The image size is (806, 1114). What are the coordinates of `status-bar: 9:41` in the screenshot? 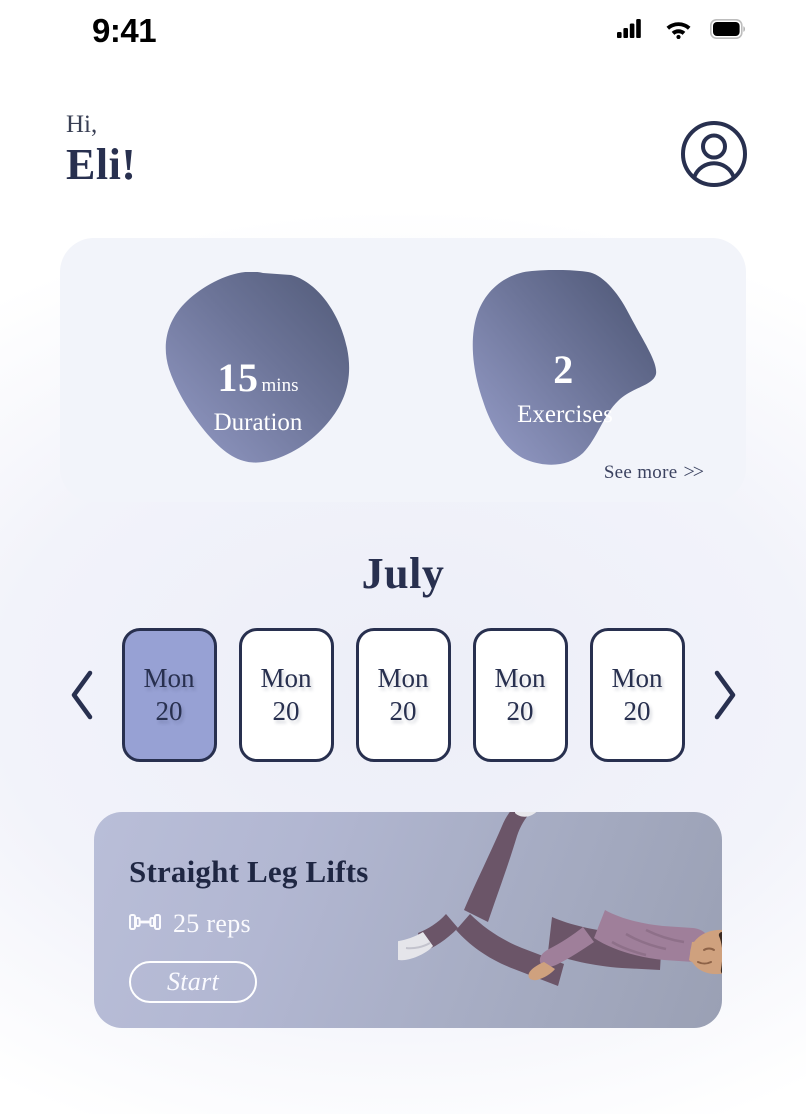 It's located at (403, 31).